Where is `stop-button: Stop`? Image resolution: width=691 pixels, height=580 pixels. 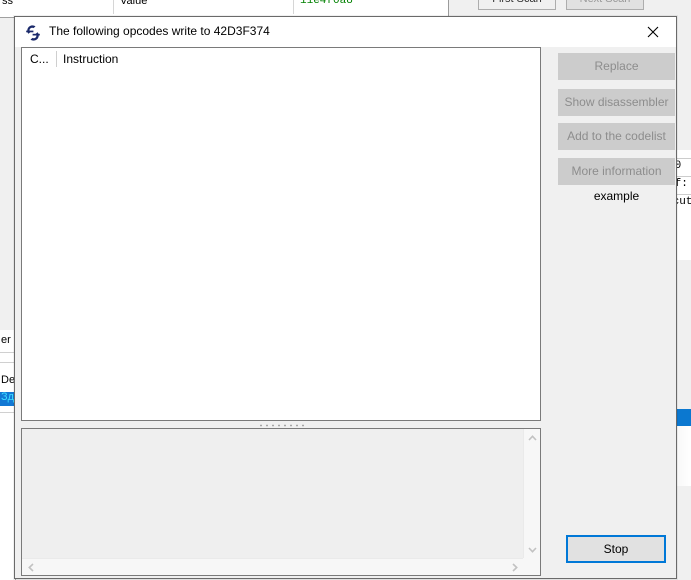 stop-button: Stop is located at coordinates (616, 549).